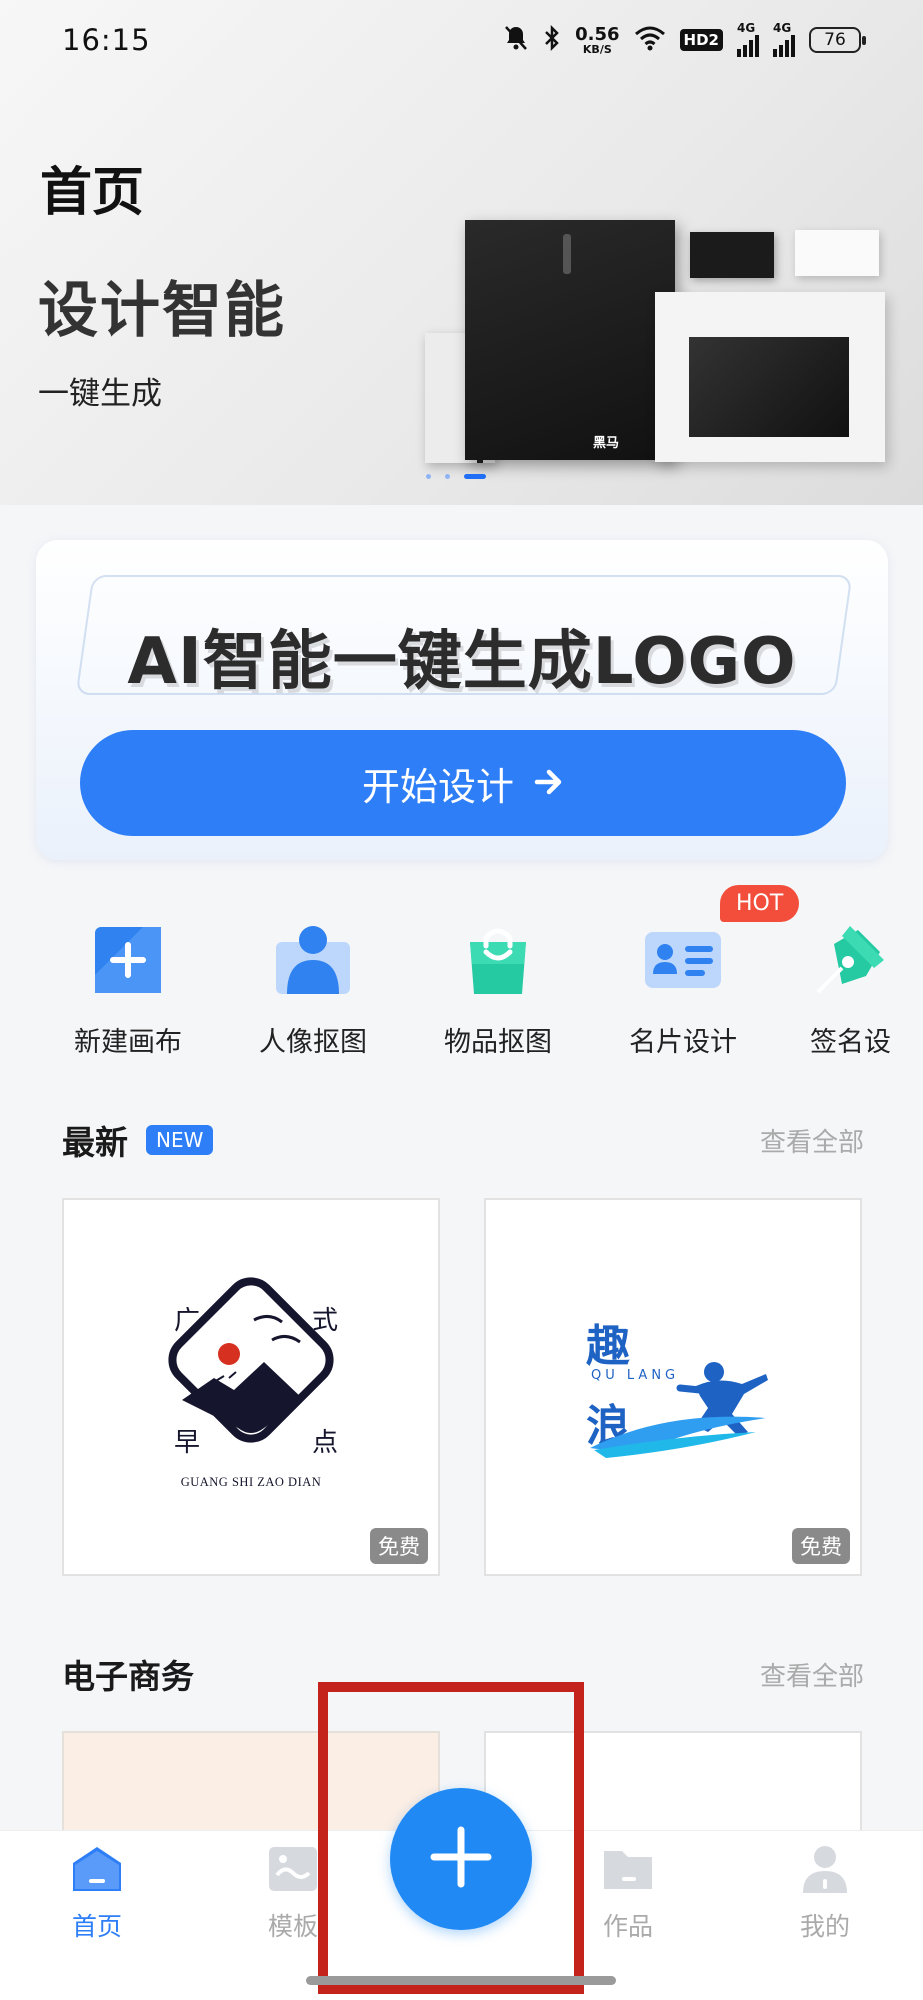  What do you see at coordinates (570, 340) in the screenshot?
I see `mockup-folder: 黑马` at bounding box center [570, 340].